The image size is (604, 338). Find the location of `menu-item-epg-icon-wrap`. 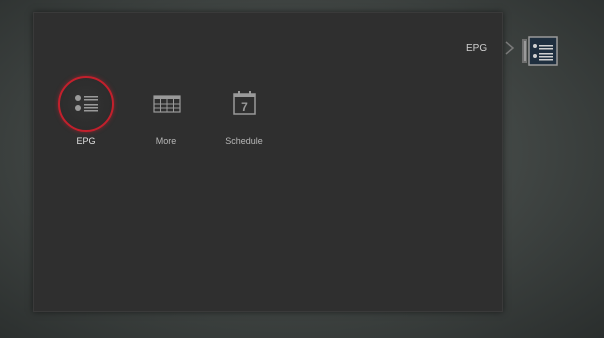

menu-item-epg-icon-wrap is located at coordinates (86, 104).